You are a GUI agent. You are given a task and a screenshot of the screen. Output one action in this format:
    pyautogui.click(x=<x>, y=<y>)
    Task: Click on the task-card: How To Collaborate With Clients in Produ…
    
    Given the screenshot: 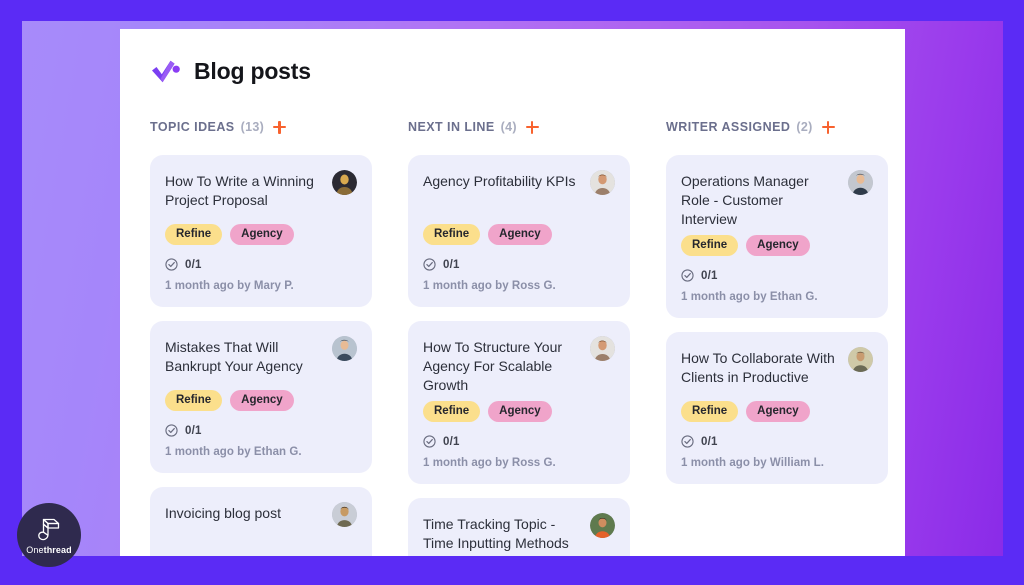 What is the action you would take?
    pyautogui.click(x=777, y=408)
    